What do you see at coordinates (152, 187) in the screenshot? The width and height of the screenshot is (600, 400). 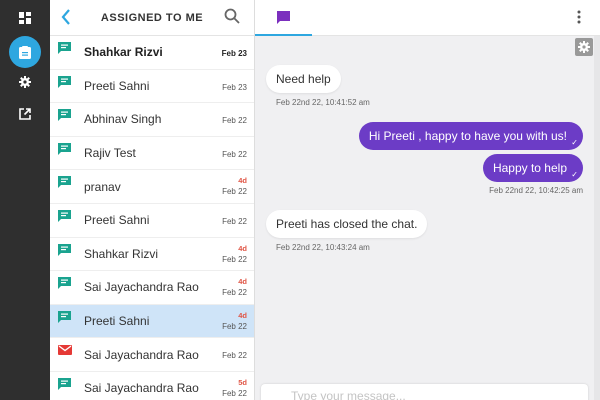 I see `conversation-item: pranav 4d Feb 22` at bounding box center [152, 187].